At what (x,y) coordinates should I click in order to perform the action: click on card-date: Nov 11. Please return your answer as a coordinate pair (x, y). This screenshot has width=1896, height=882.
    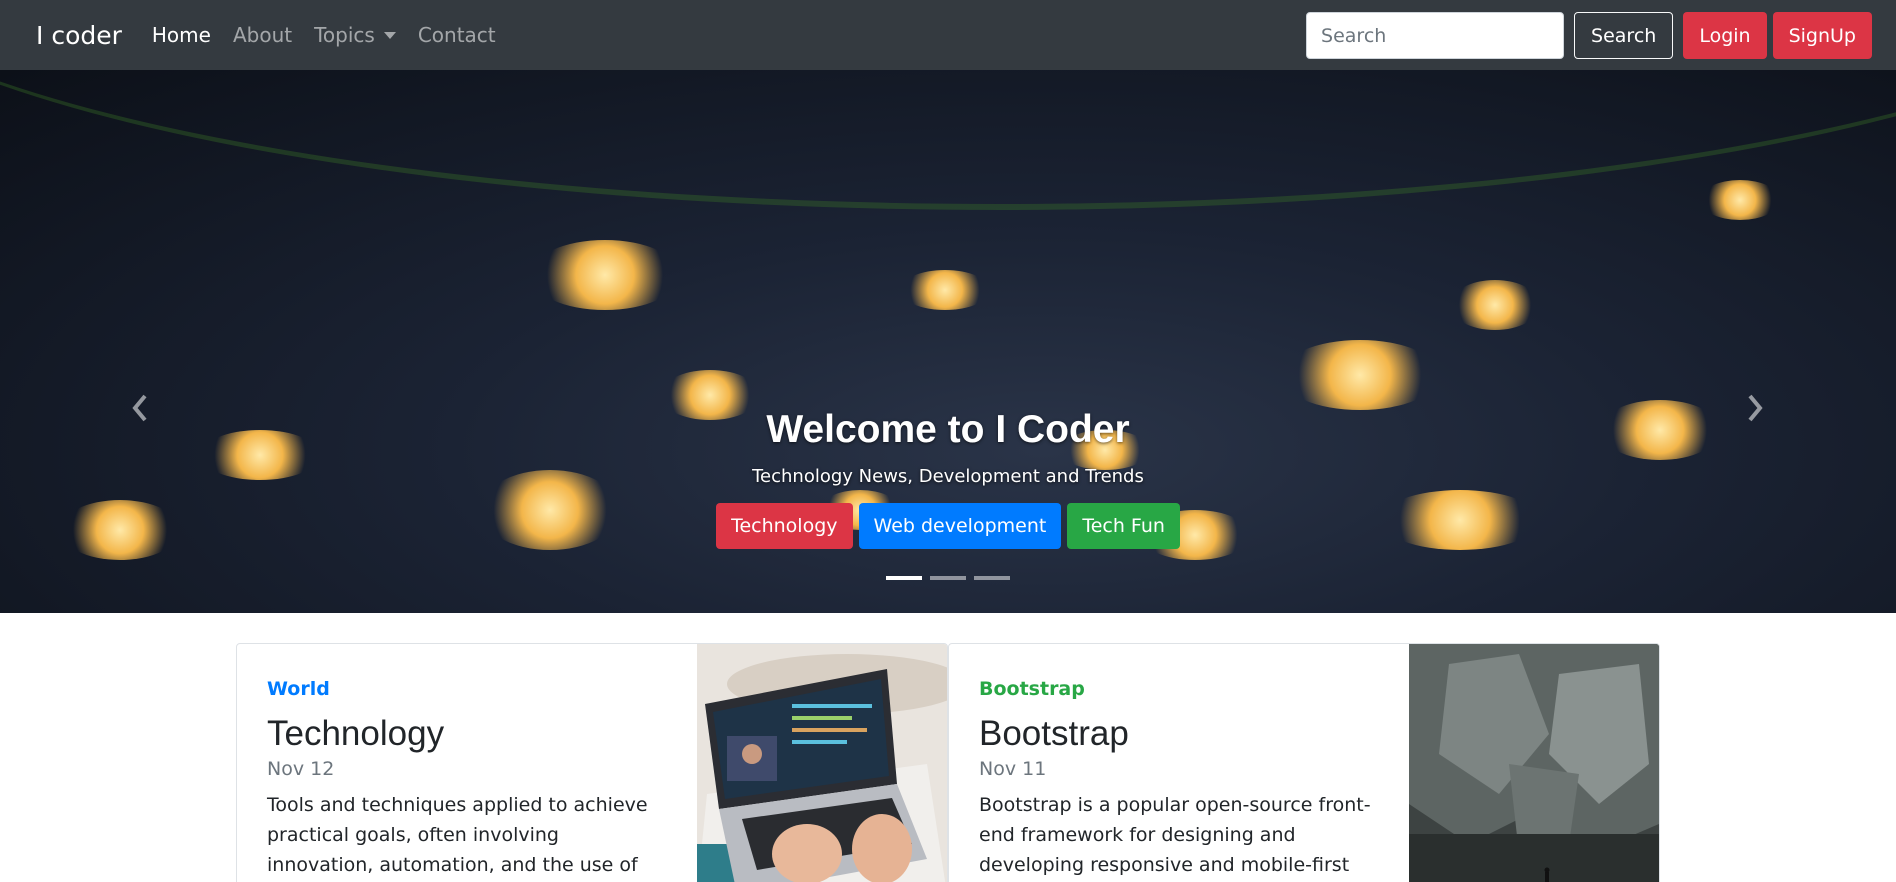
    Looking at the image, I should click on (1013, 769).